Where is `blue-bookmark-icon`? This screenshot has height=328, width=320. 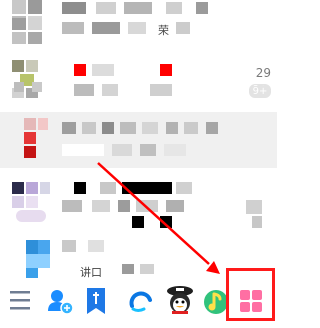 blue-bookmark-icon is located at coordinates (96, 301).